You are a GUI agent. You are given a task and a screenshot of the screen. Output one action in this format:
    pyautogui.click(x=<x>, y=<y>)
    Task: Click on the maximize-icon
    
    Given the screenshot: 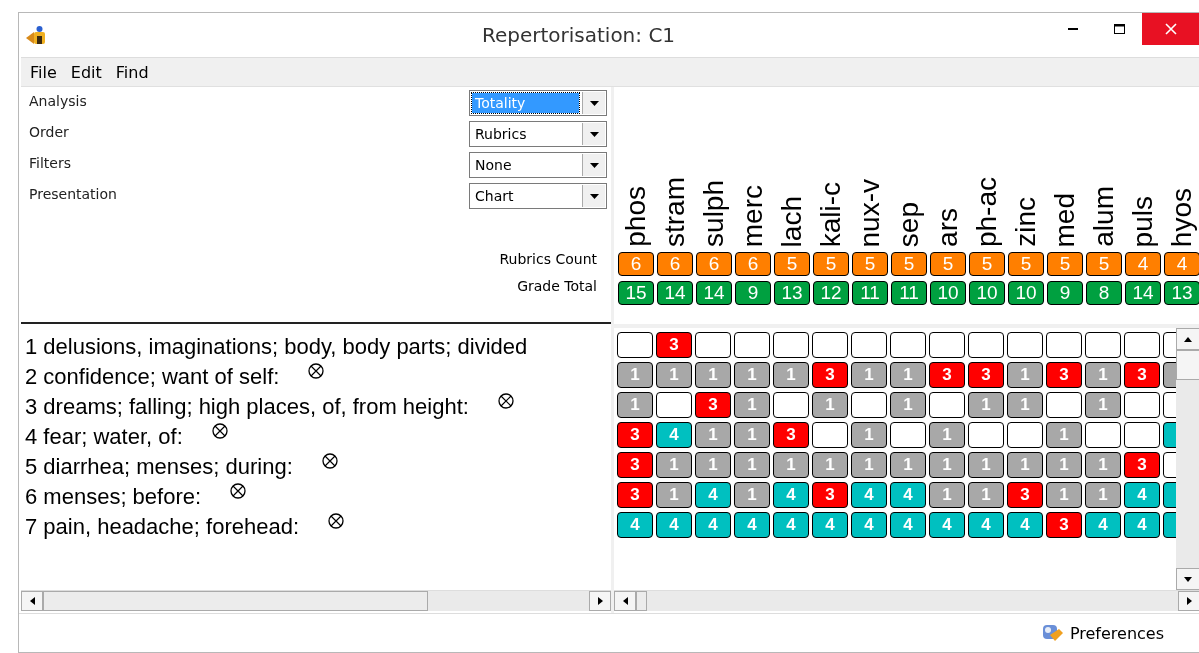 What is the action you would take?
    pyautogui.click(x=1119, y=29)
    